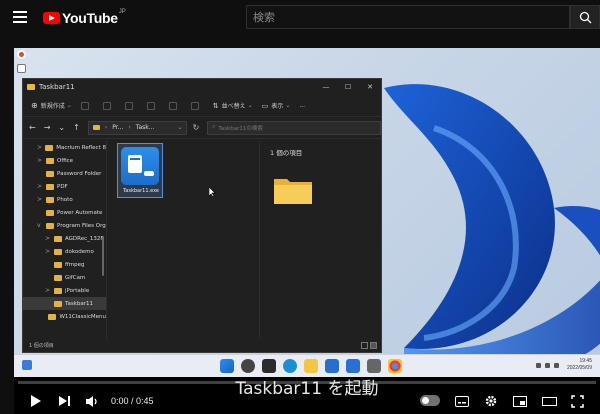 This screenshot has width=600, height=414. What do you see at coordinates (430, 400) in the screenshot?
I see `autoplay-toggle` at bounding box center [430, 400].